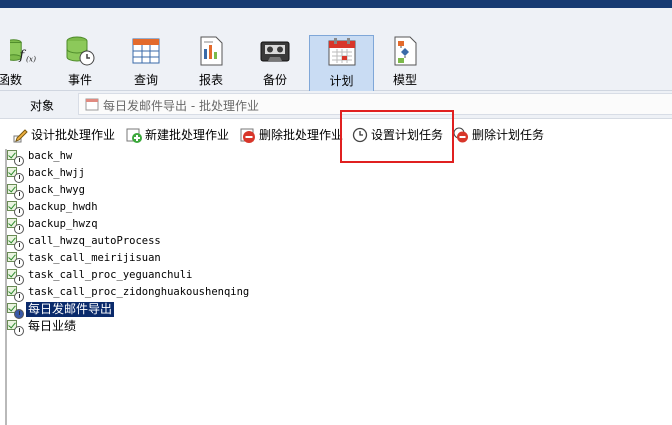 The width and height of the screenshot is (672, 425). I want to click on list-item: call_hwzq_autoProcess, so click(337, 242).